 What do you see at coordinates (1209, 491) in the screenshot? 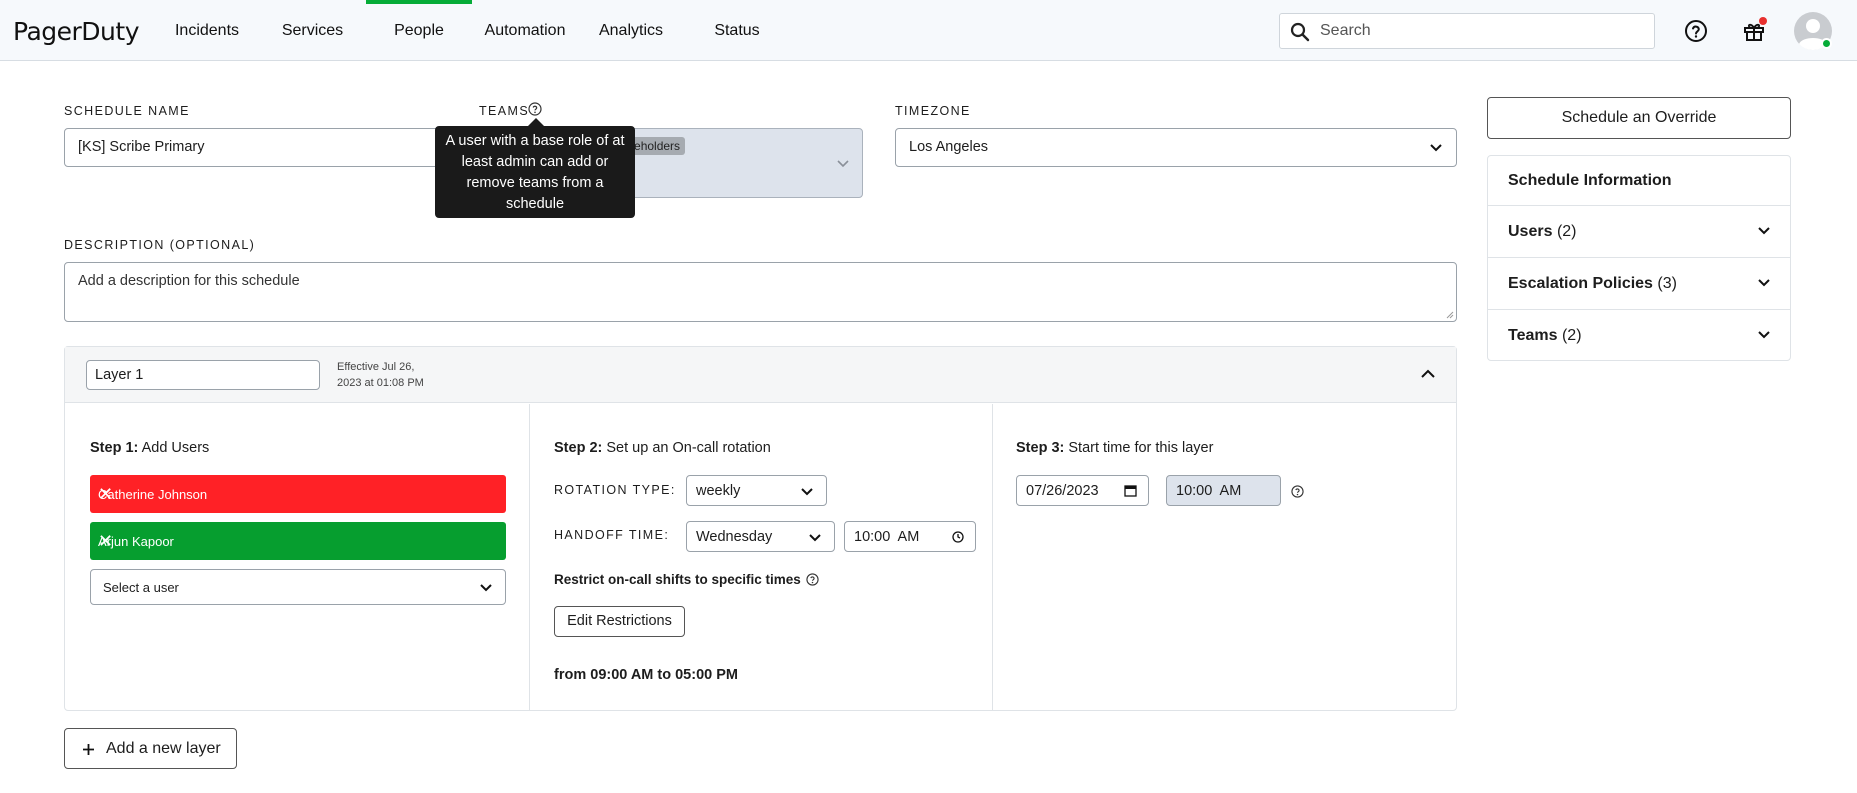
I see `start-time-value: 10:00 AM` at bounding box center [1209, 491].